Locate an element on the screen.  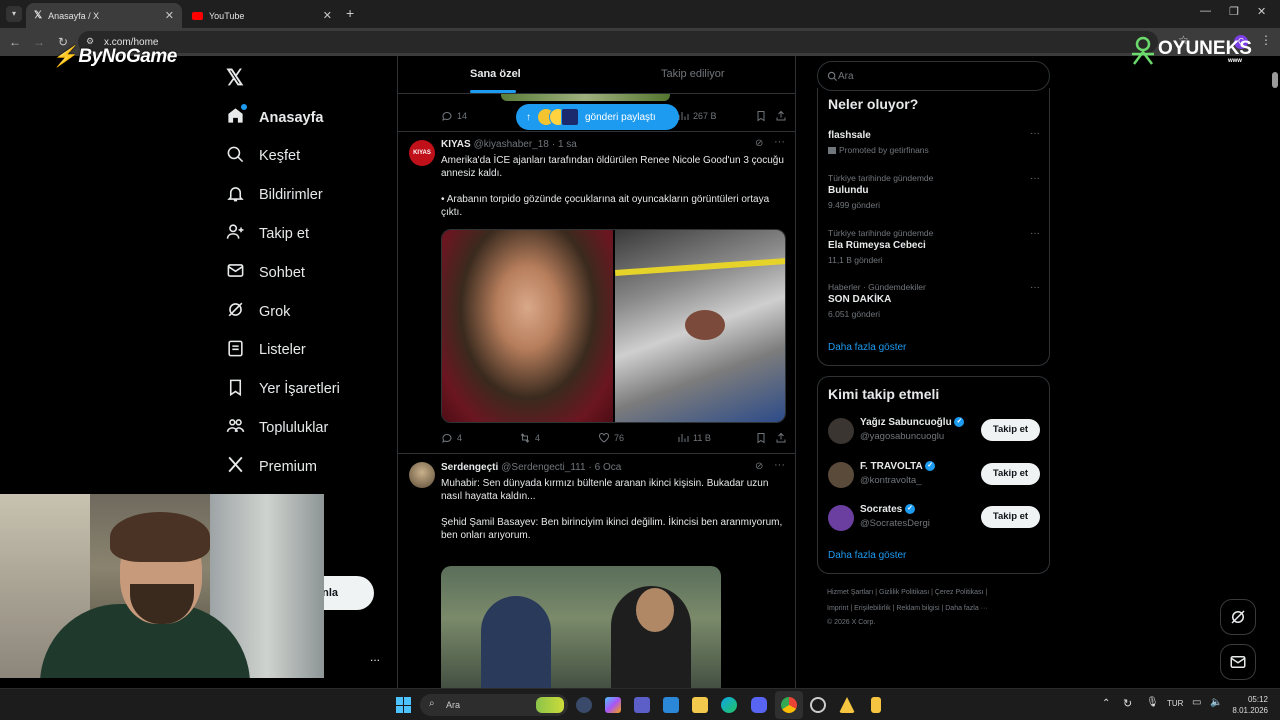
explorer-icon is located at coordinates (700, 705).